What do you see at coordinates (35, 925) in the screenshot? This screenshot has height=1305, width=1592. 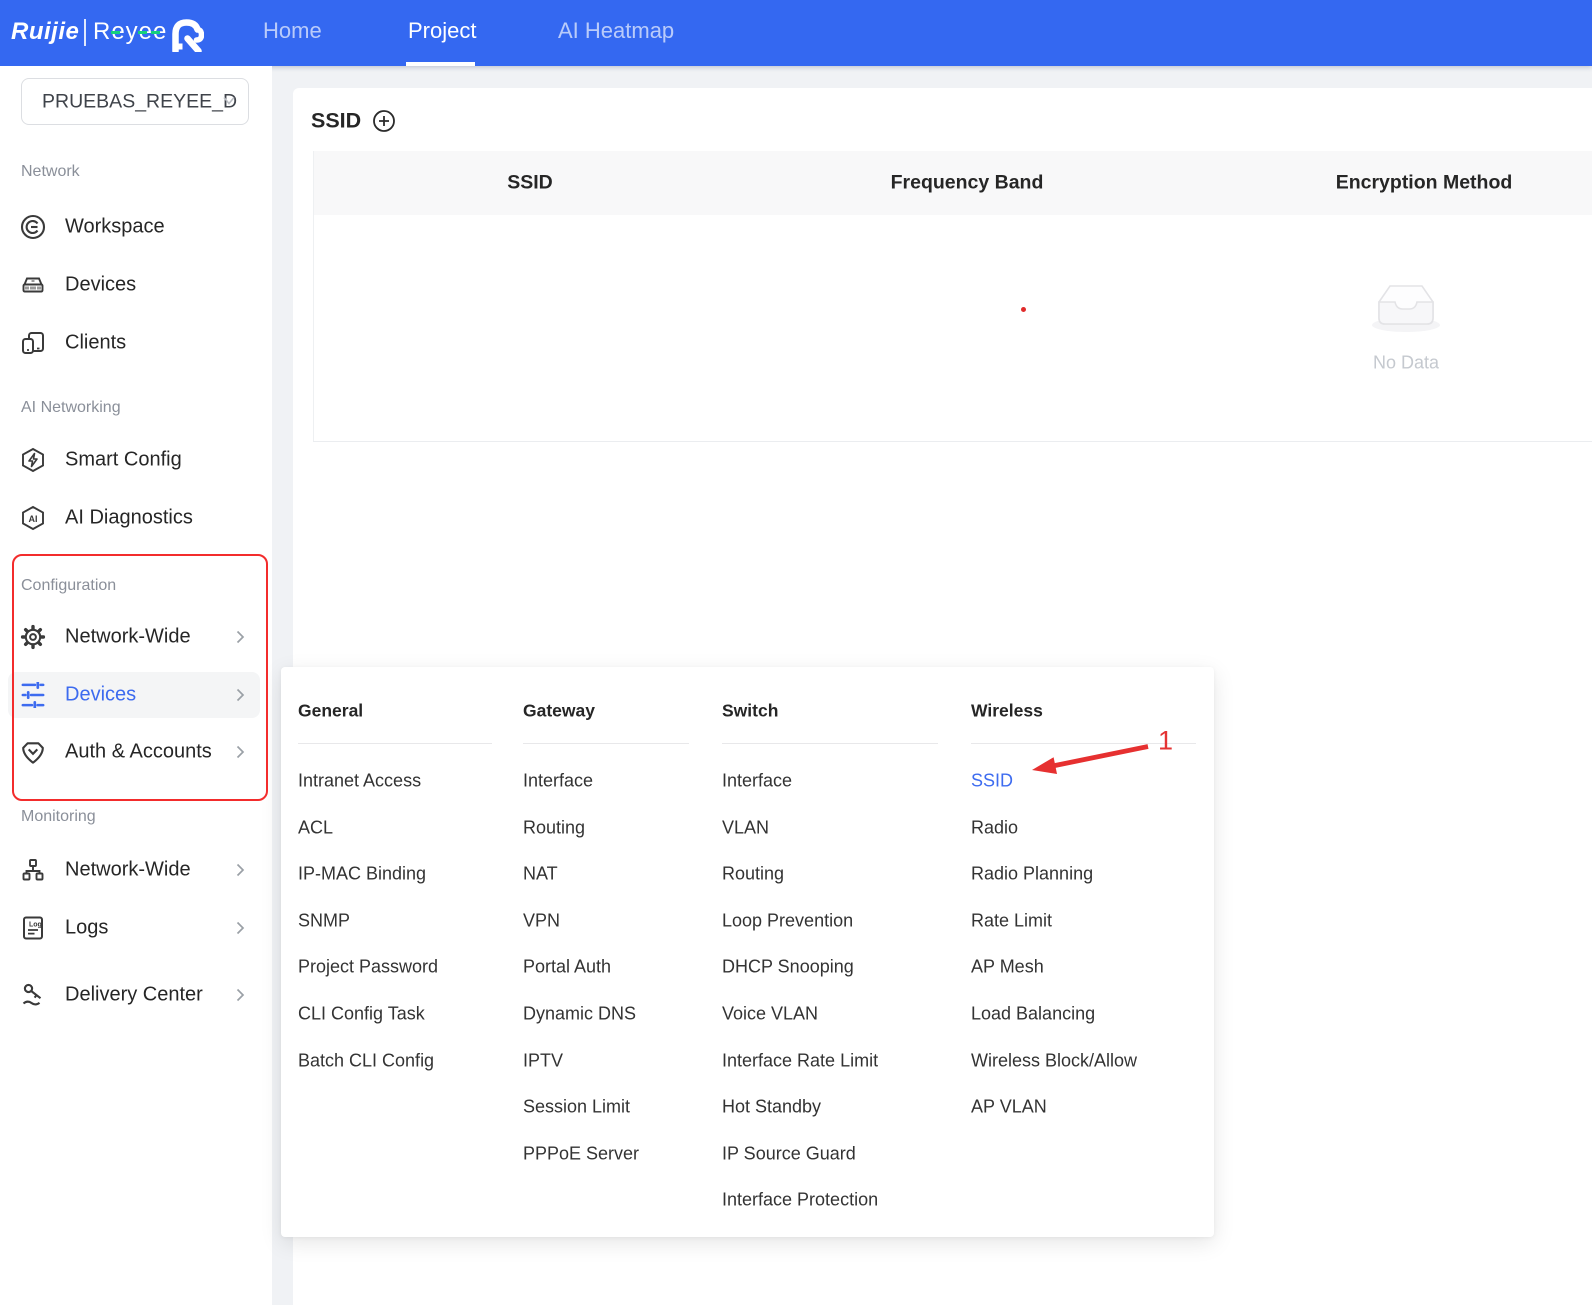 I see `svg-text: Log` at bounding box center [35, 925].